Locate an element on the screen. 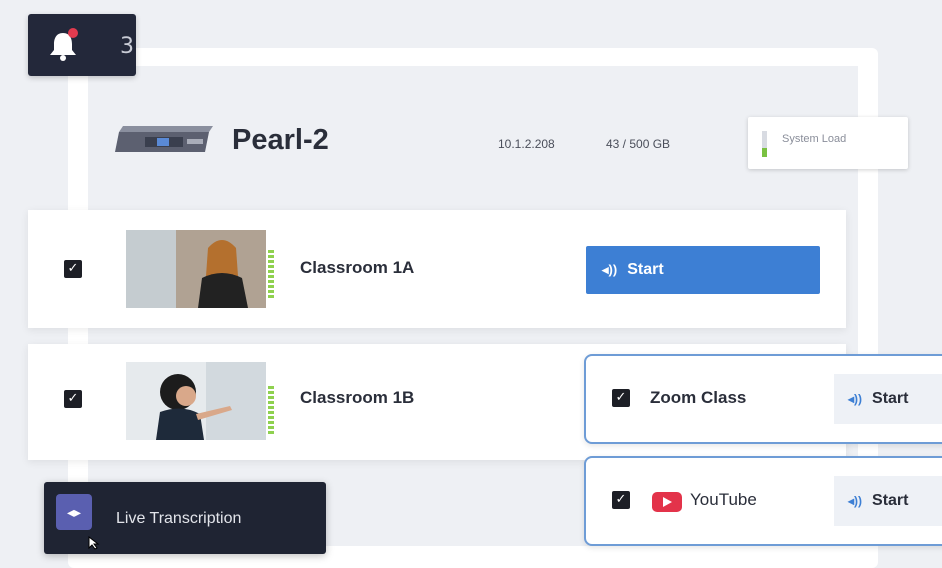 The height and width of the screenshot is (568, 942). pearl-device-icon is located at coordinates (164, 139).